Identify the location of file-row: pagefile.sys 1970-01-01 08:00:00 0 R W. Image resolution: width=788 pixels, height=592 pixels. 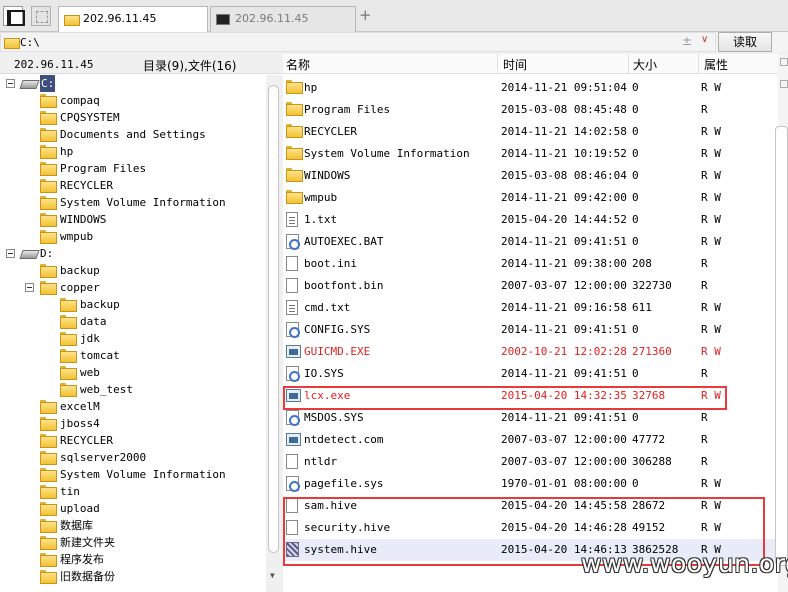
(530, 484).